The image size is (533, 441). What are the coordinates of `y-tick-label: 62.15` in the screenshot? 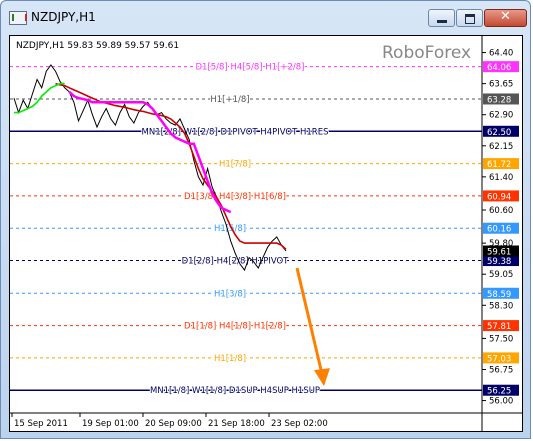 It's located at (501, 147).